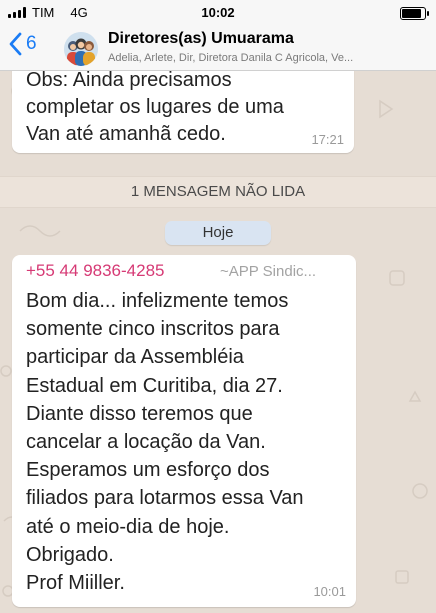 The width and height of the screenshot is (436, 613). I want to click on message-line: Prof Miiller., so click(75, 583).